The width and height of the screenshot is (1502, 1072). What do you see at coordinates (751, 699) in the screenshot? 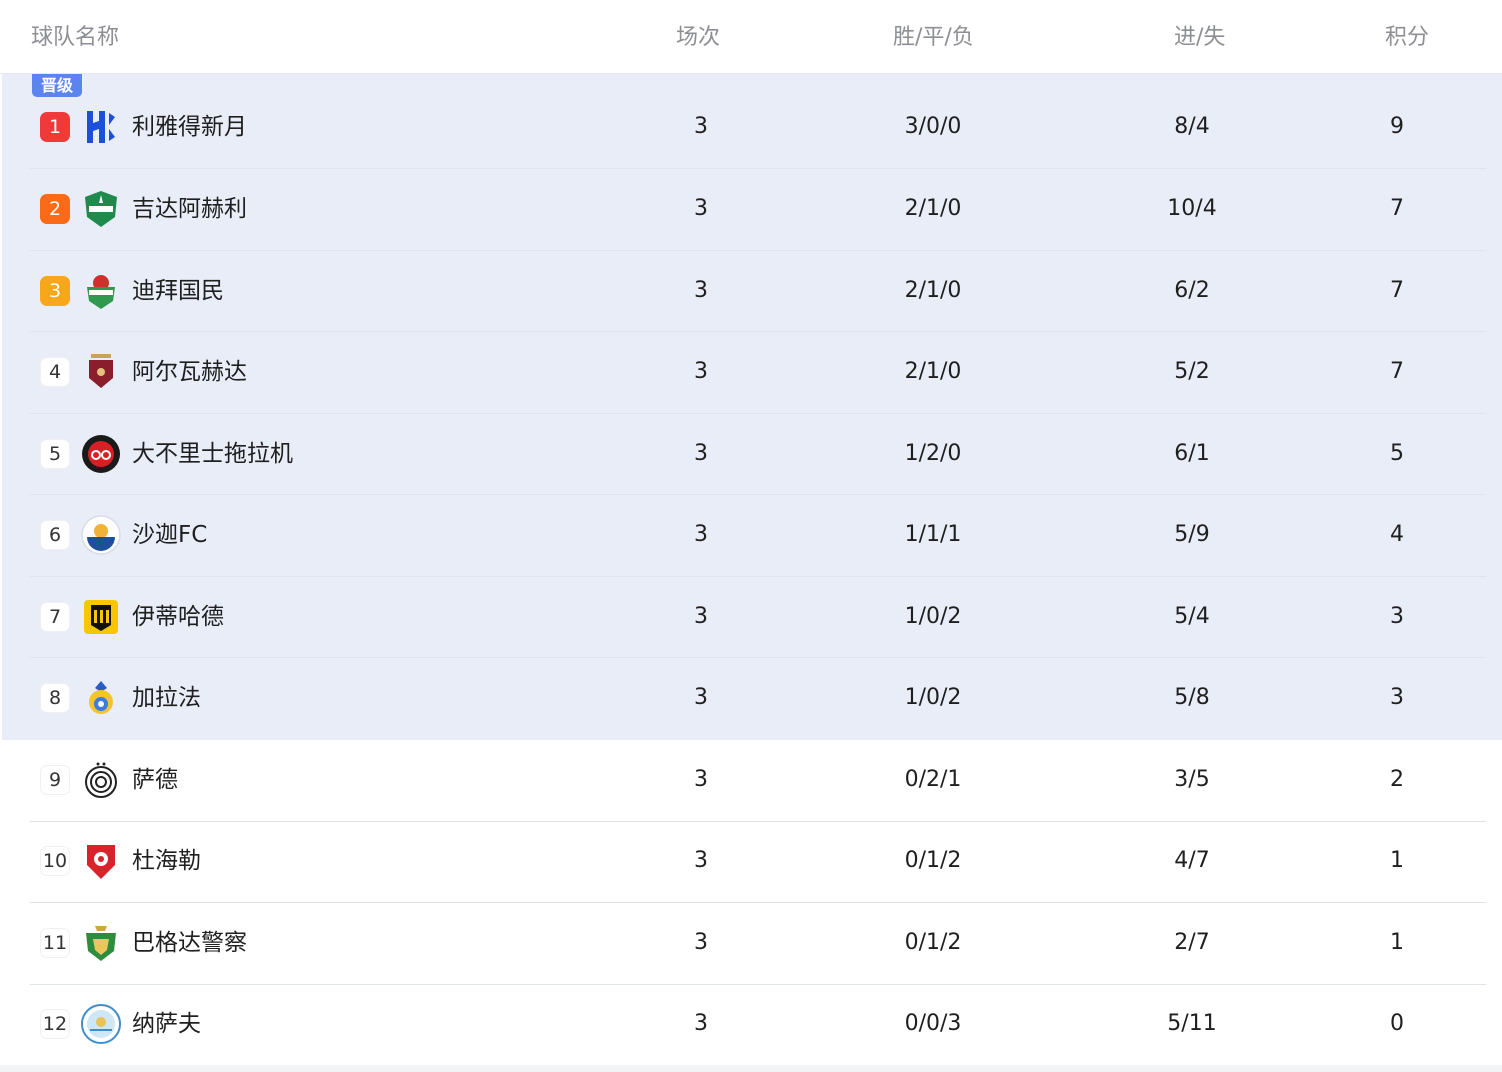
I see `table-row: 8 加拉法 3 1/0/2 5/8 3` at bounding box center [751, 699].